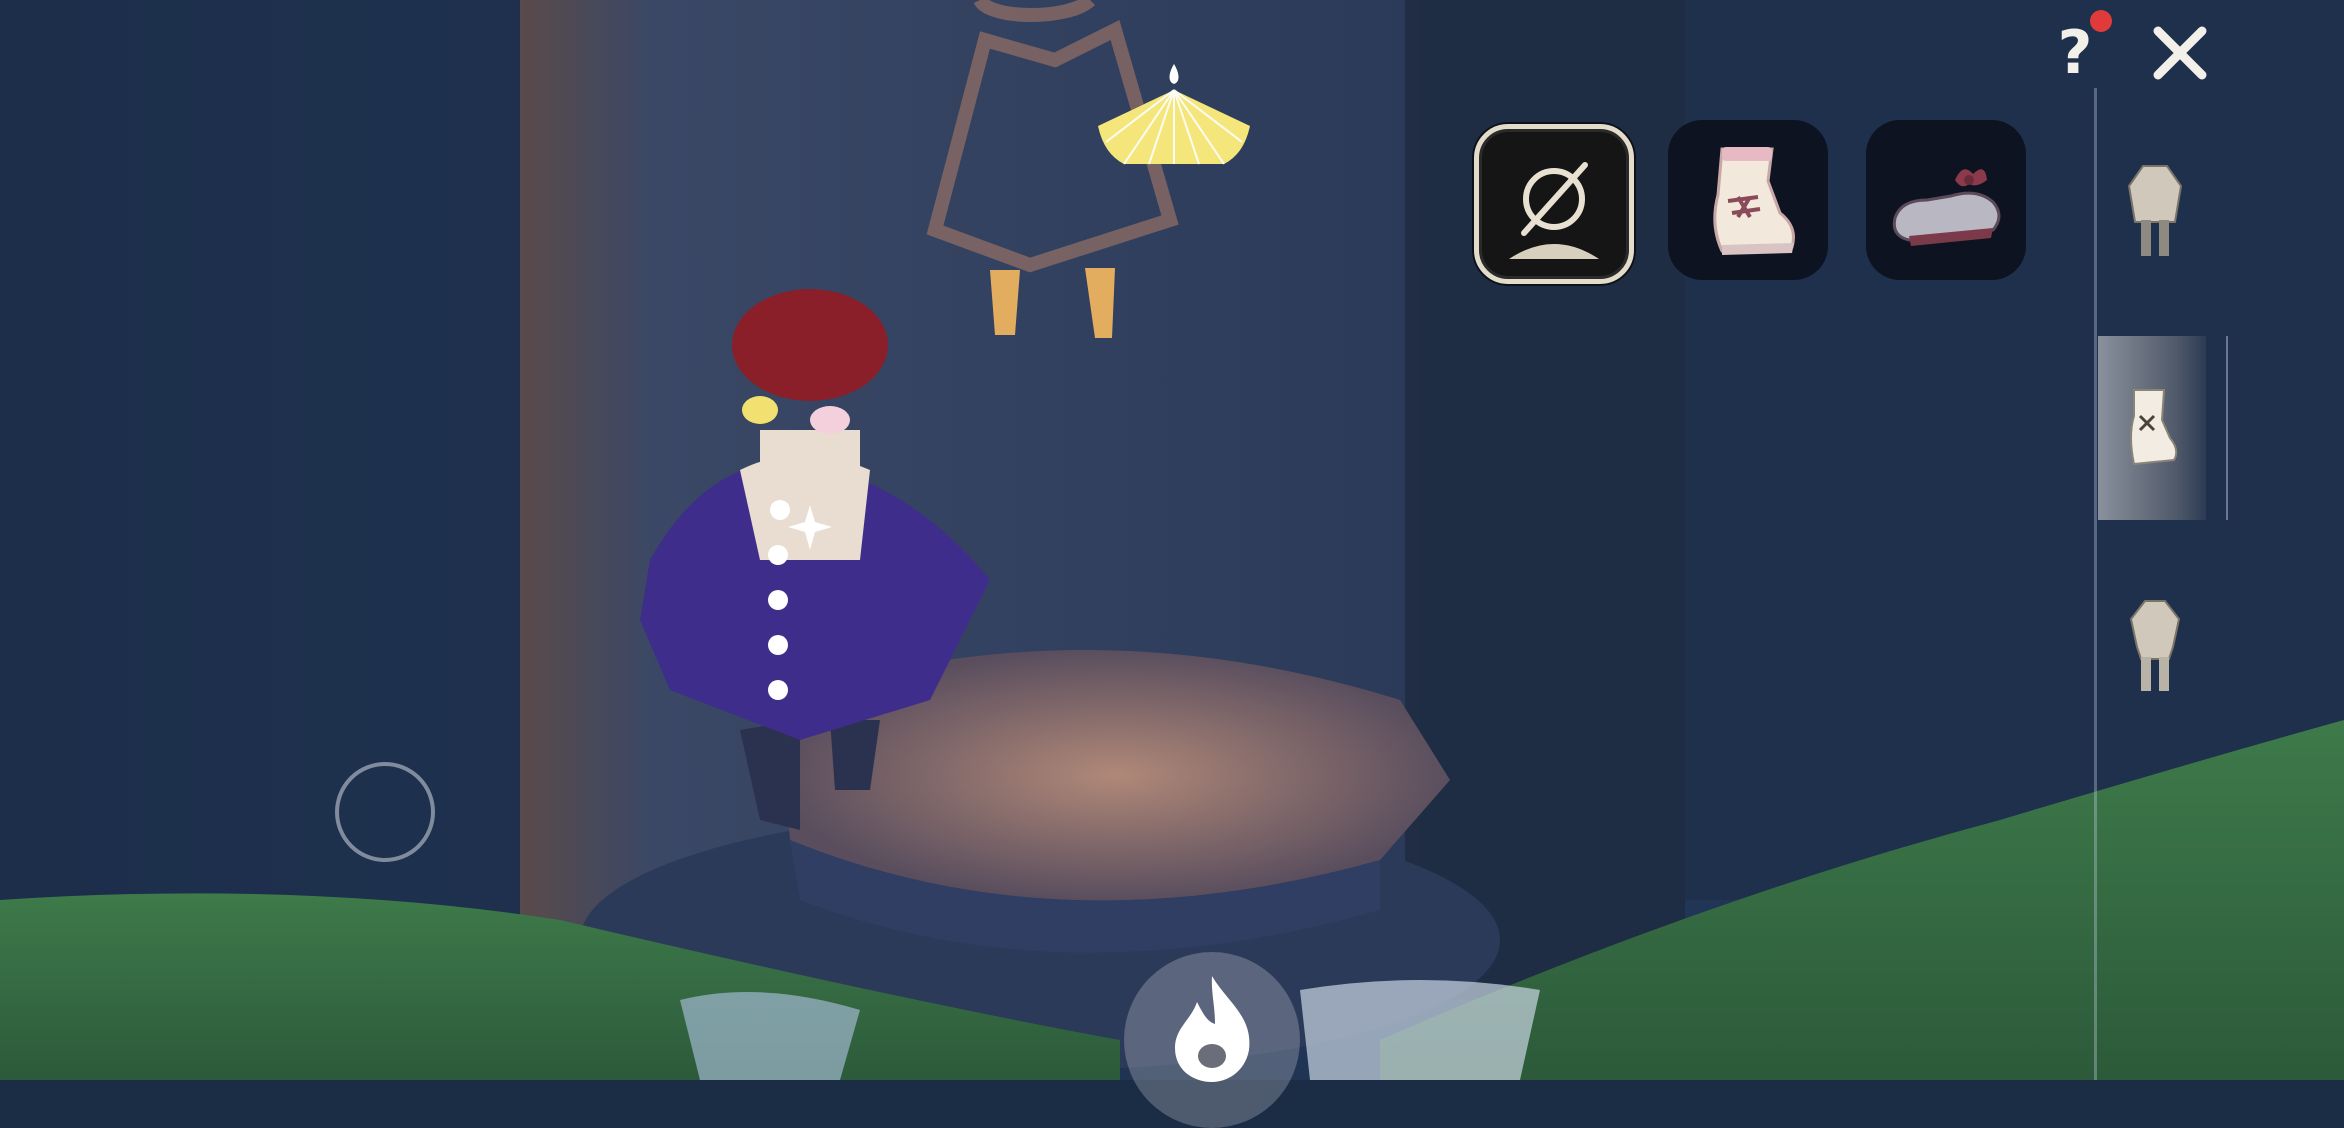  I want to click on honk-button, so click(1212, 1040).